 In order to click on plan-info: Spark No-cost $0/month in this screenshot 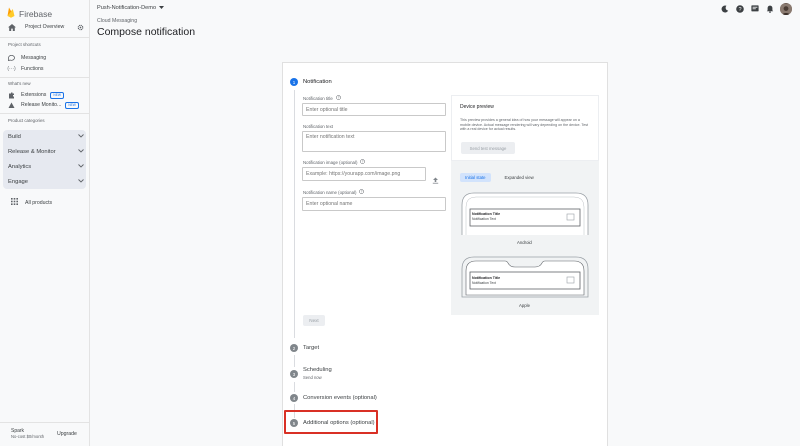, I will do `click(27, 434)`.